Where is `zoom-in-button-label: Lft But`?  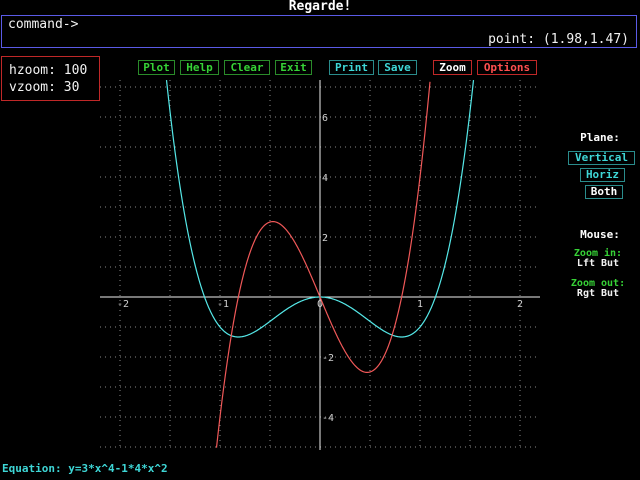 zoom-in-button-label: Lft But is located at coordinates (598, 263).